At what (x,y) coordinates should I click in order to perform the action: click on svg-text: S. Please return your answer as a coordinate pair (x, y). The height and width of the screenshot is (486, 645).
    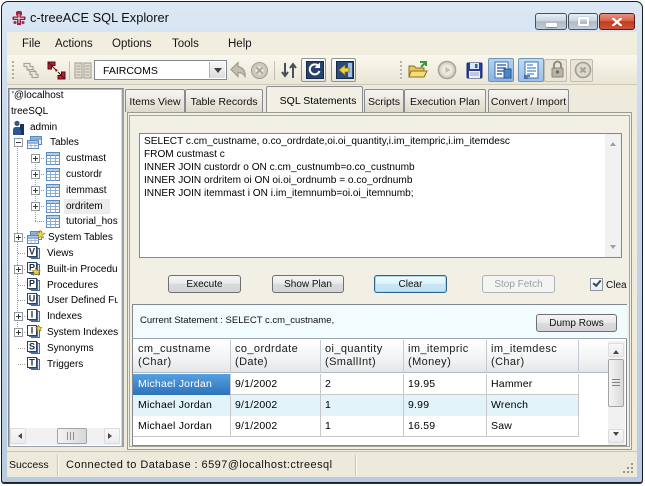
    Looking at the image, I should click on (32, 347).